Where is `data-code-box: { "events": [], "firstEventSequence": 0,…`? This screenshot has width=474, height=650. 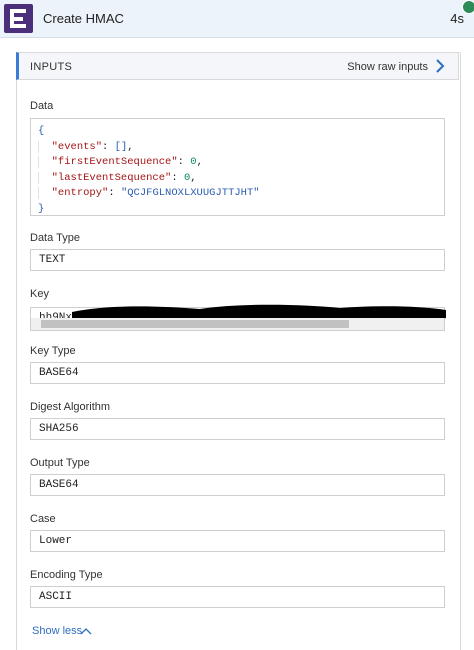
data-code-box: { "events": [], "firstEventSequence": 0,… is located at coordinates (237, 167).